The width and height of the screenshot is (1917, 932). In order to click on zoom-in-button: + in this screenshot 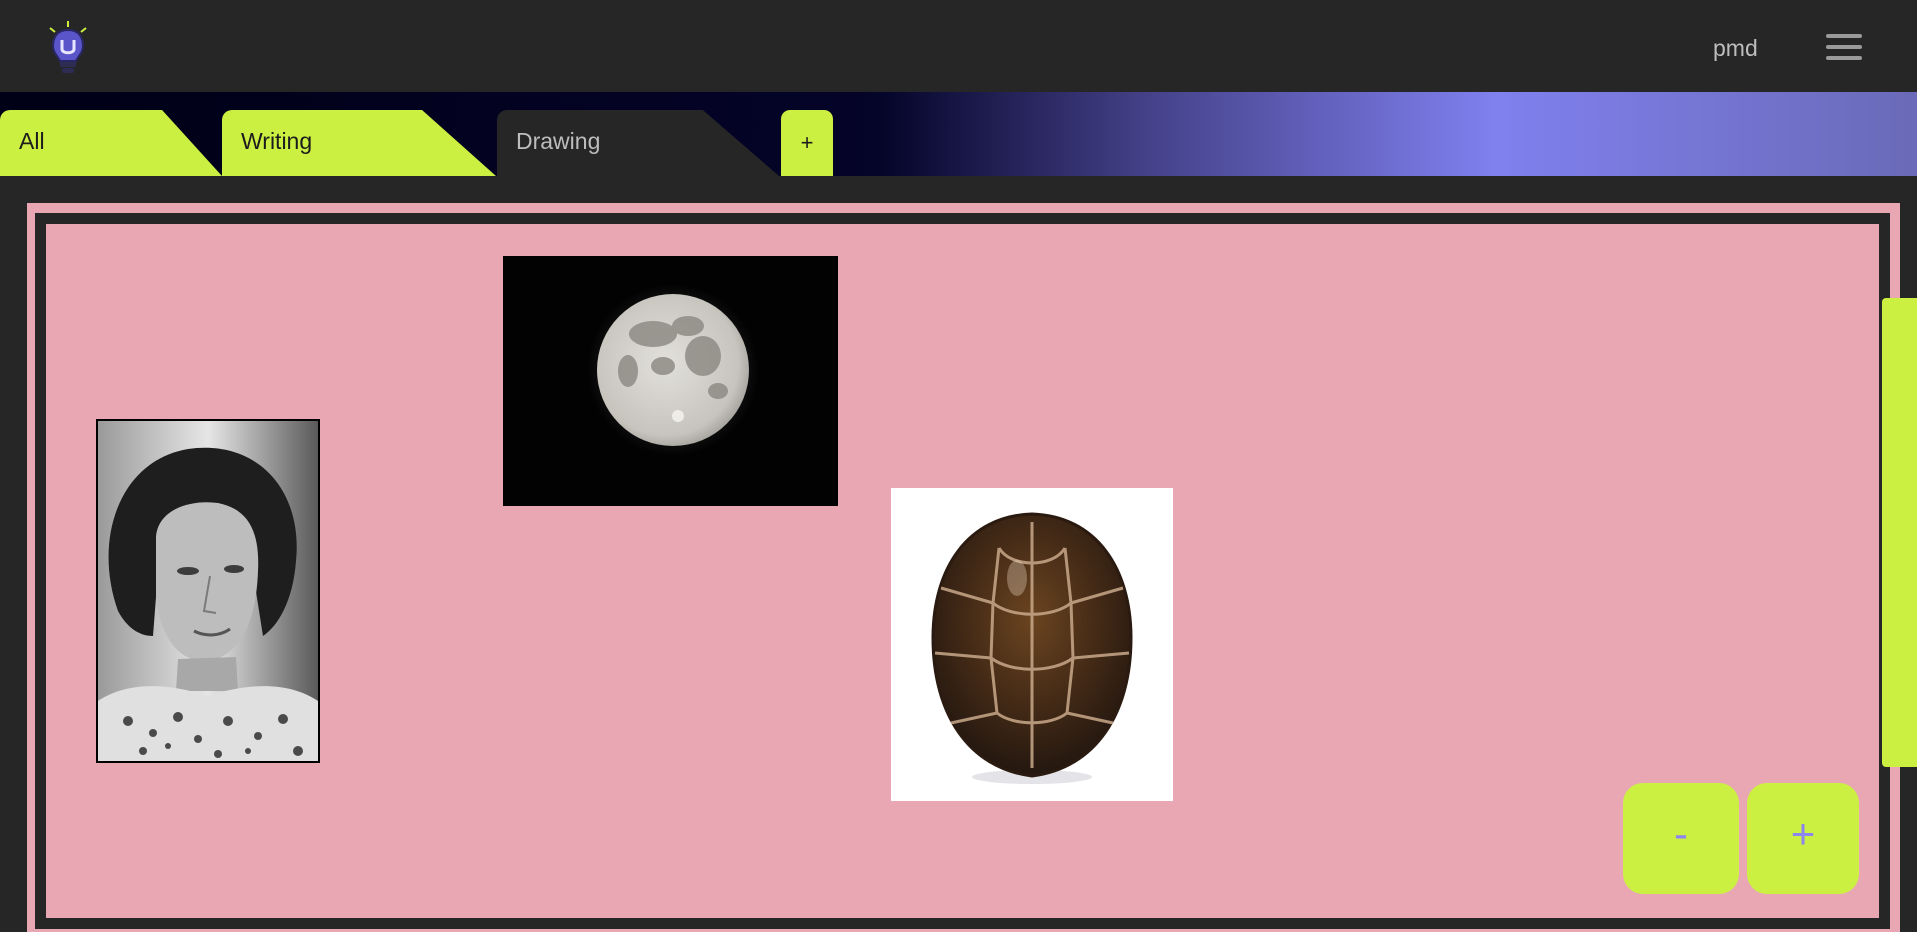, I will do `click(1803, 838)`.